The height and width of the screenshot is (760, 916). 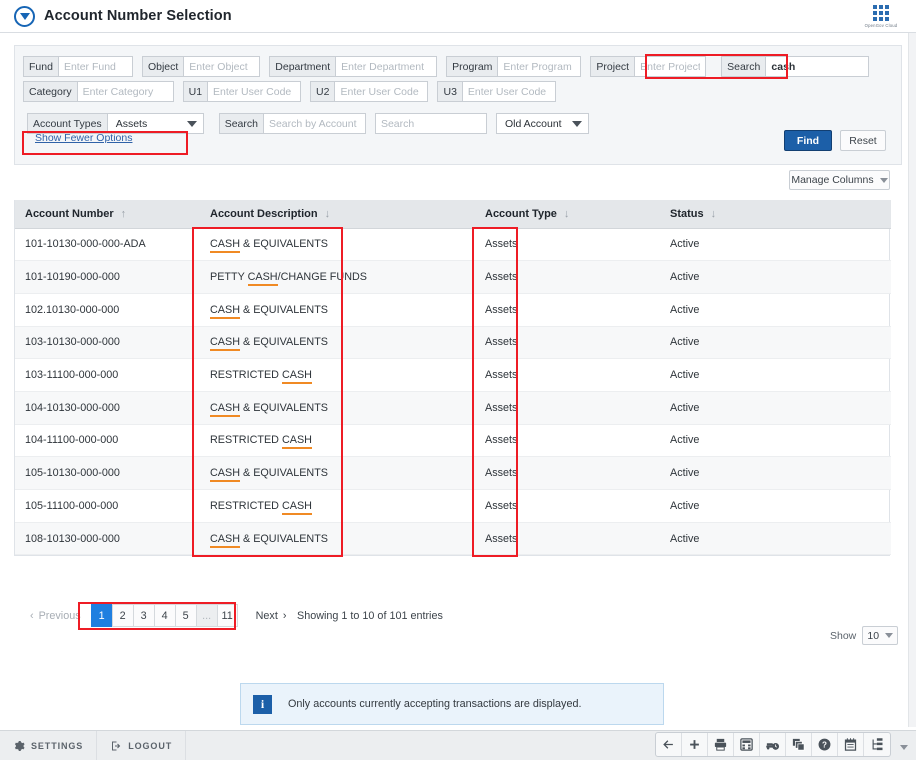 What do you see at coordinates (912, 380) in the screenshot?
I see `page-scrollbar` at bounding box center [912, 380].